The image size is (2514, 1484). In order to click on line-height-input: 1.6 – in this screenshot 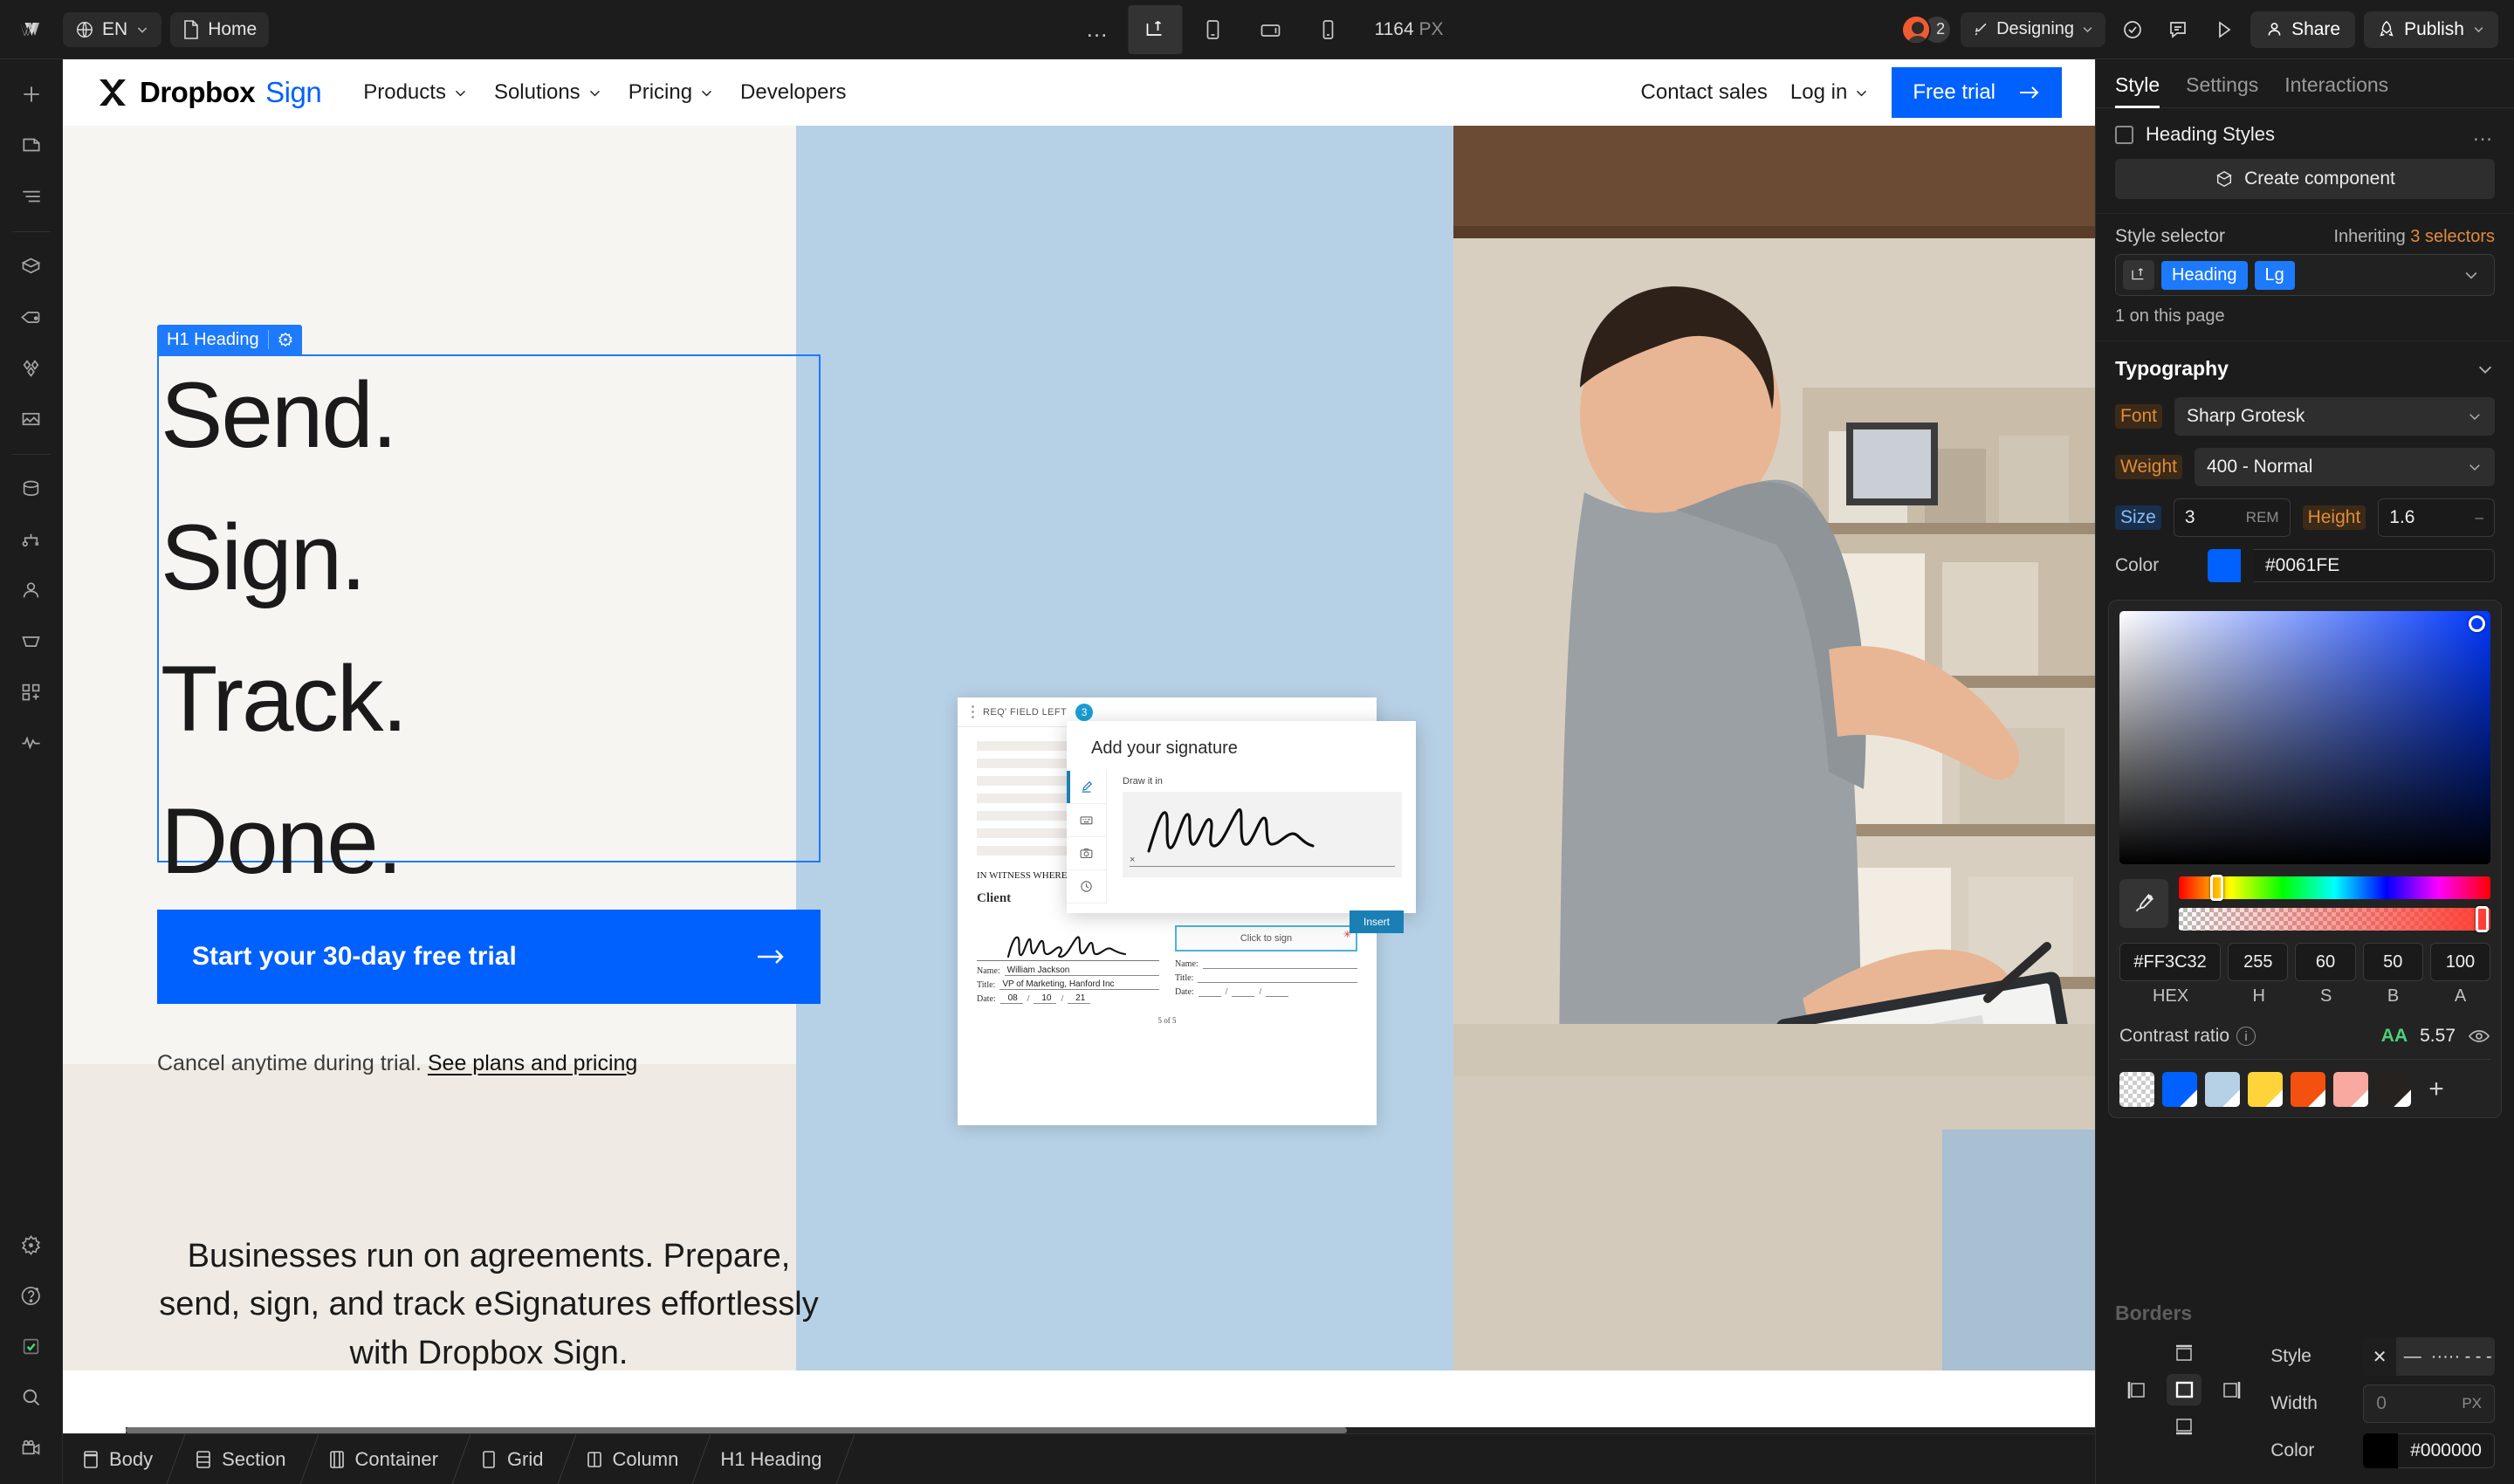, I will do `click(2436, 517)`.